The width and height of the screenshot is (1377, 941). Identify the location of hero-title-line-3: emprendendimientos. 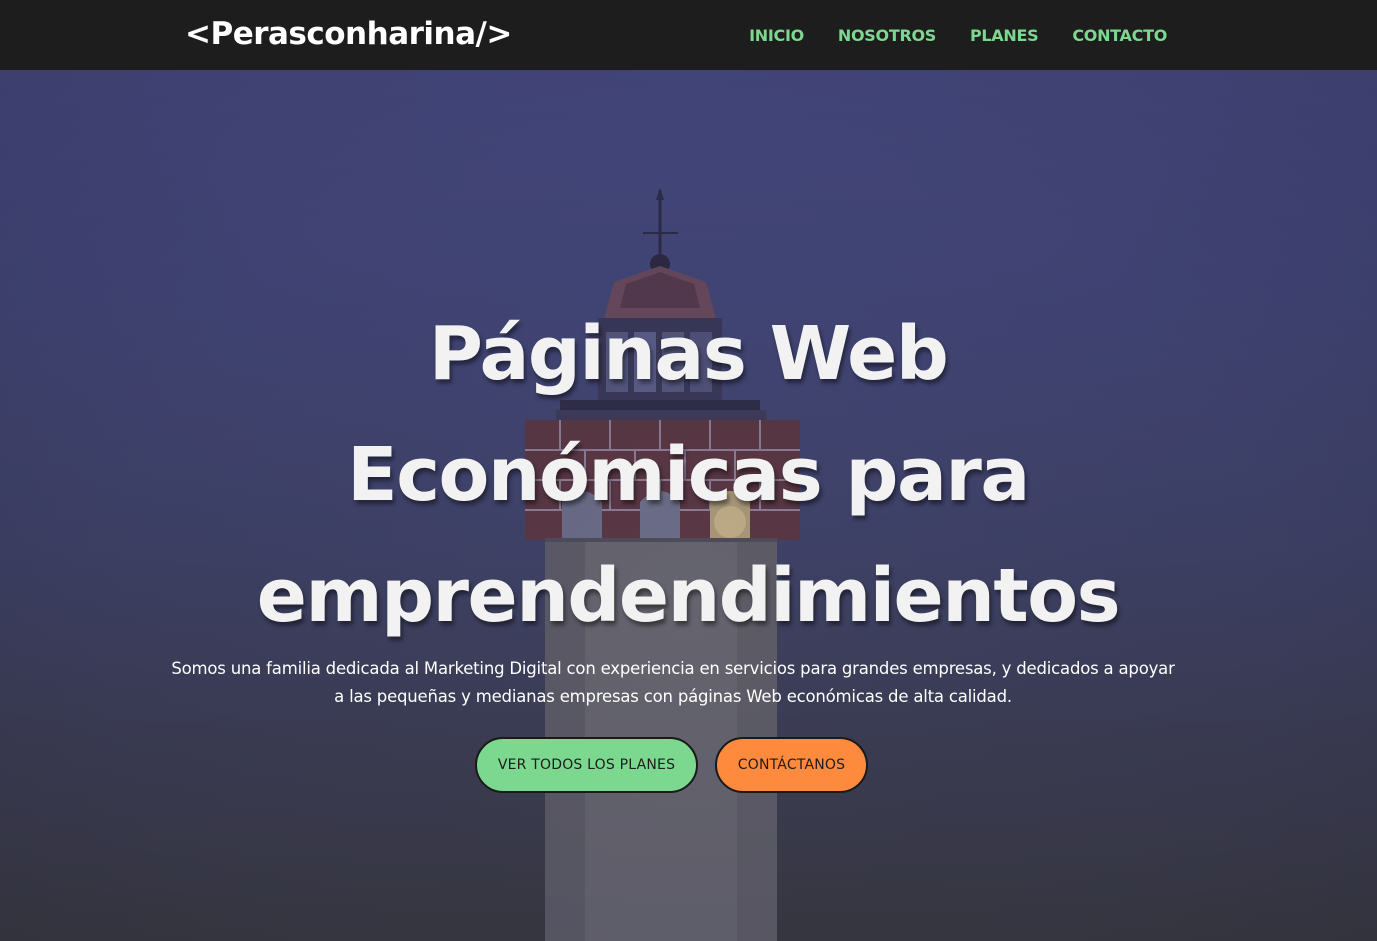
(688, 596).